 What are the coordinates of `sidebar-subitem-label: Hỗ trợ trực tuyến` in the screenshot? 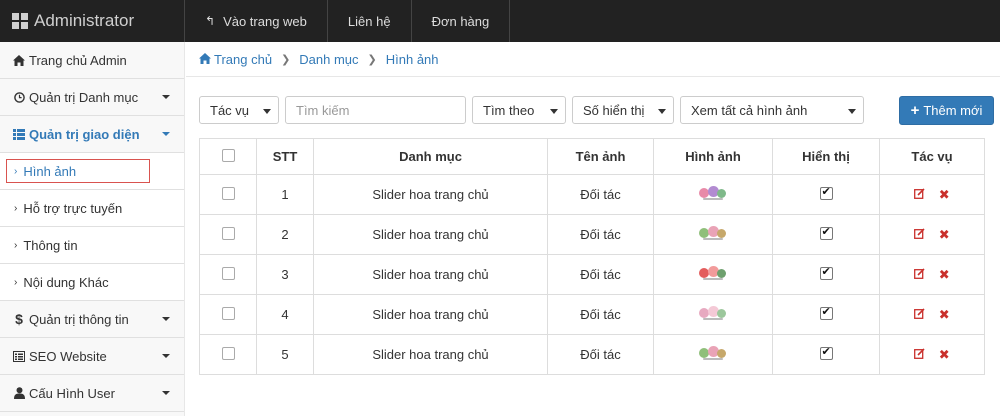 It's located at (73, 208).